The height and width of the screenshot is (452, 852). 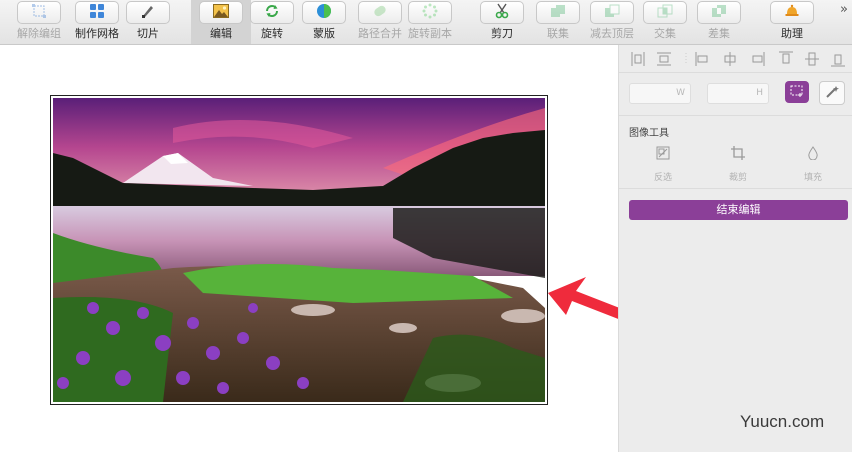 I want to click on intersect-button: 交集, so click(x=665, y=22).